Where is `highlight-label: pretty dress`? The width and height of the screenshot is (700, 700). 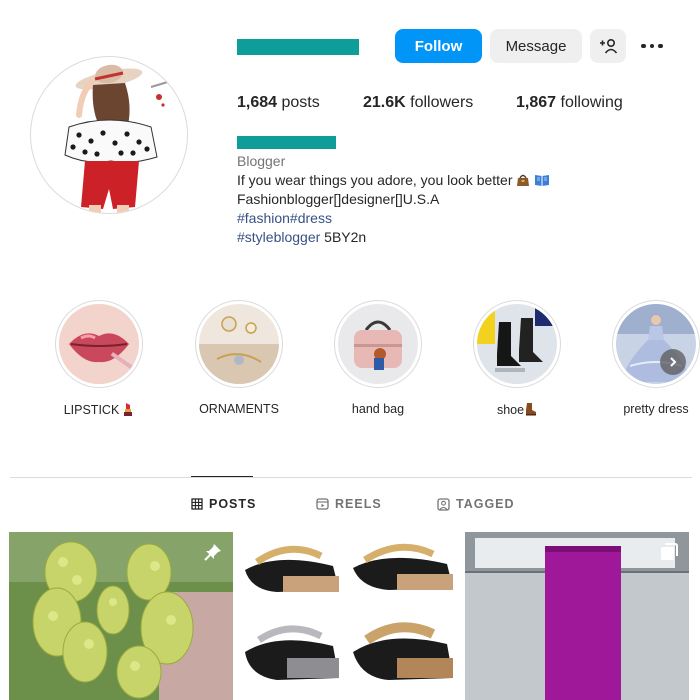 highlight-label: pretty dress is located at coordinates (656, 409).